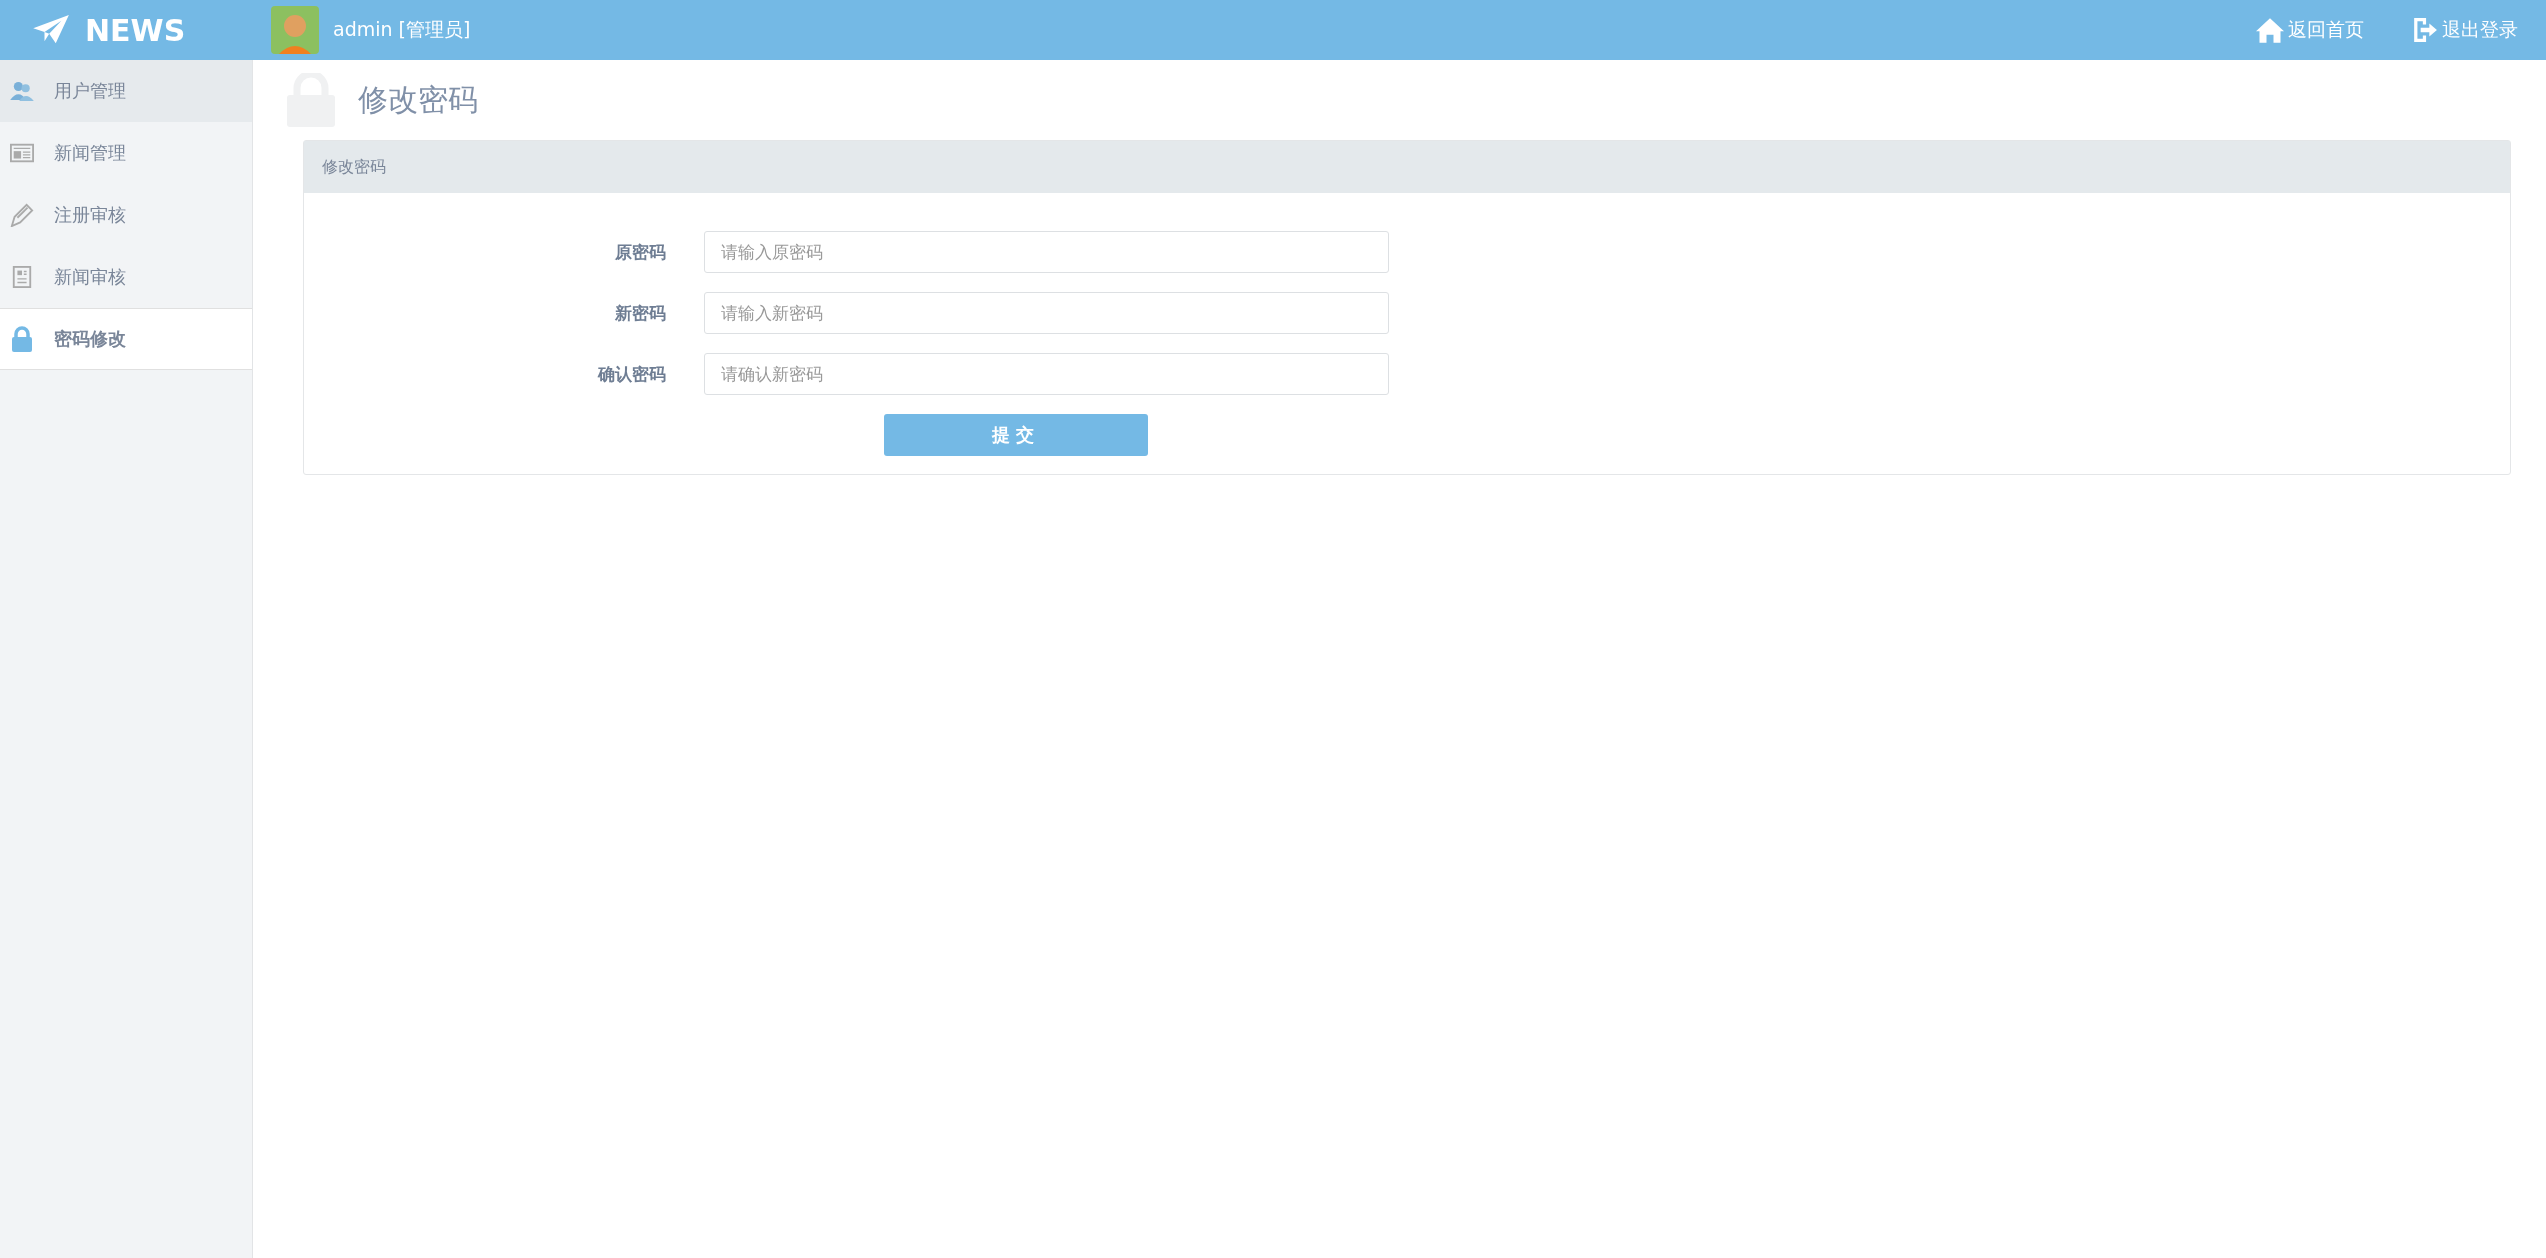 The height and width of the screenshot is (1258, 2546). I want to click on sidebar-item: 密码修改, so click(126, 339).